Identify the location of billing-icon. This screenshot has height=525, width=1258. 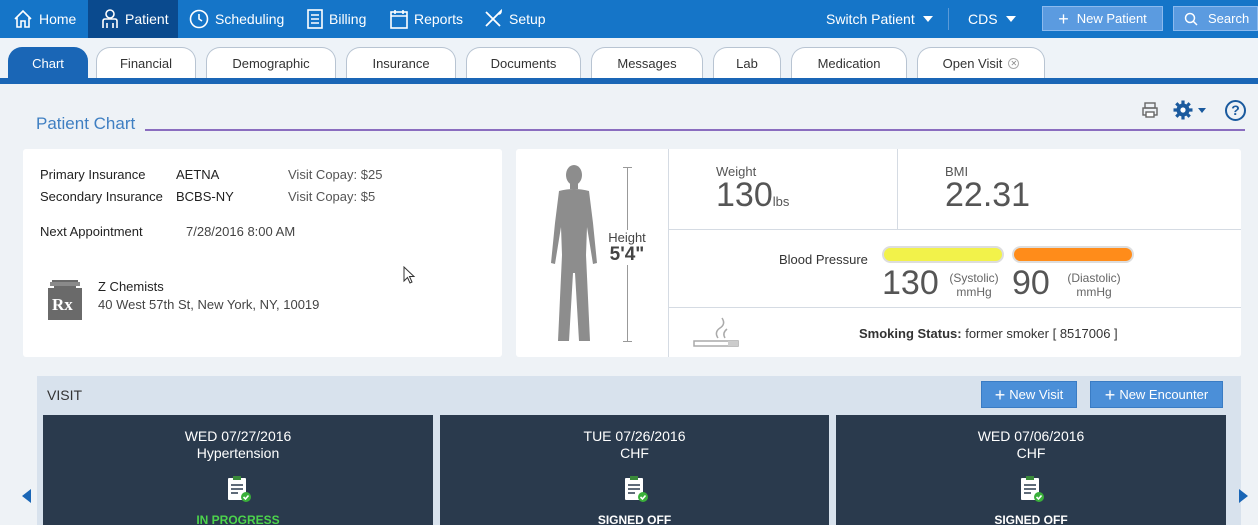
(315, 19).